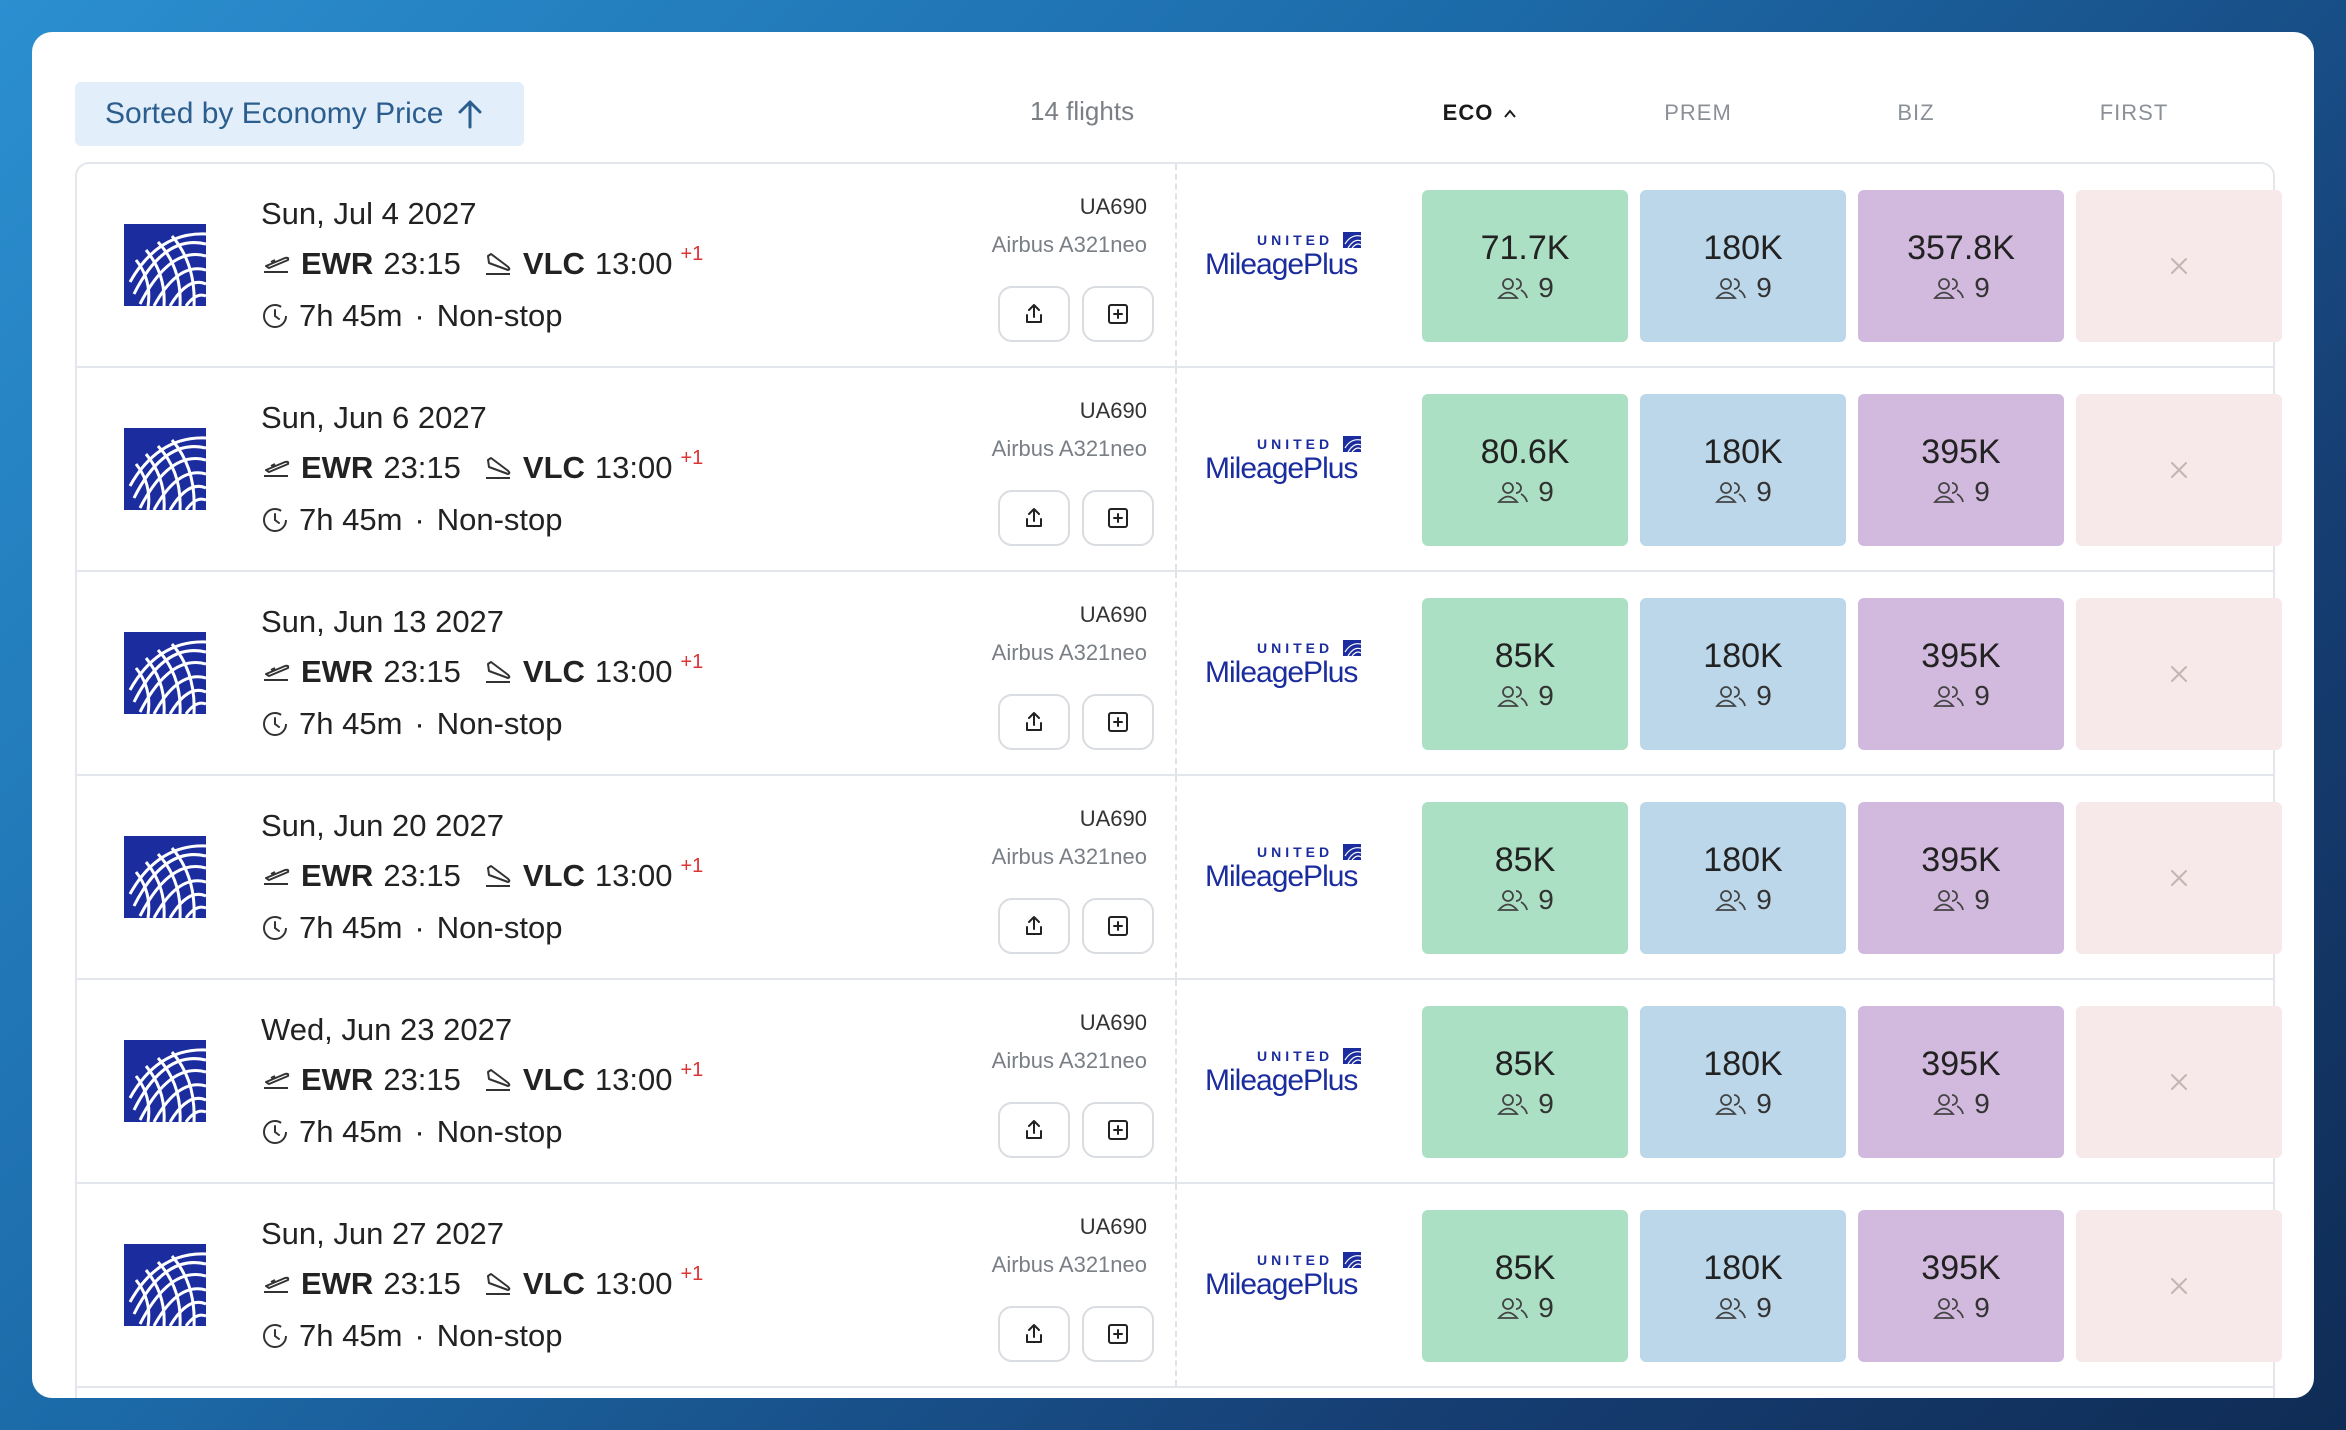 This screenshot has width=2346, height=1430. I want to click on next-day-badge: +1, so click(692, 253).